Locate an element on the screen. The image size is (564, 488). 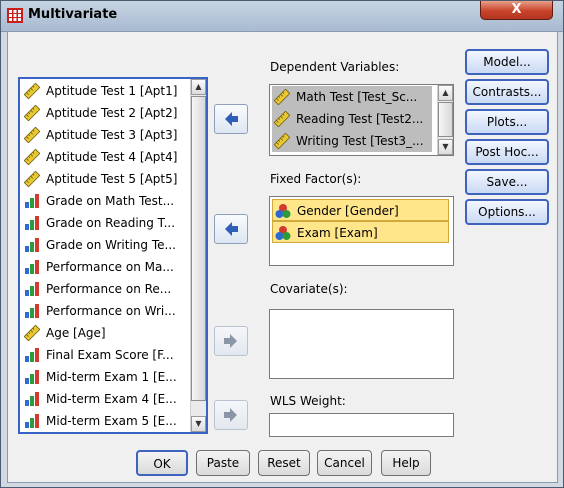
variable-list-item: Aptitude Test 2 [Apt2] is located at coordinates (106, 113).